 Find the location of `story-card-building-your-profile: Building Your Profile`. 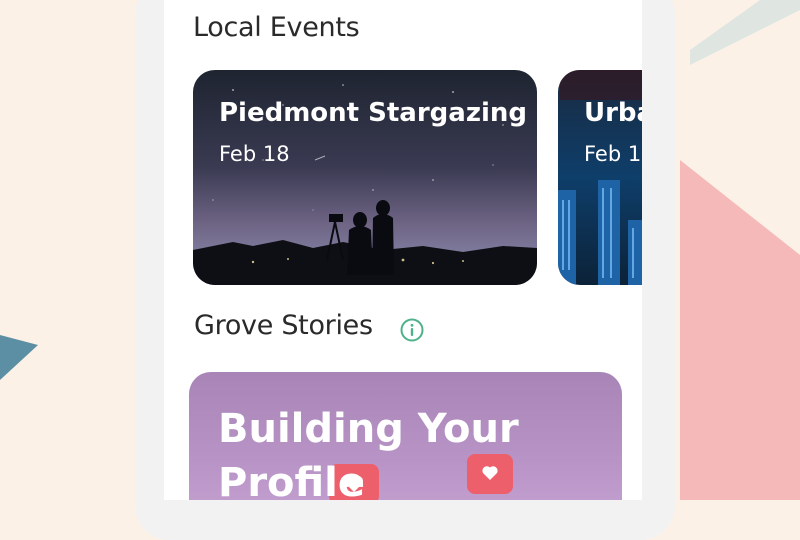

story-card-building-your-profile: Building Your Profile is located at coordinates (405, 436).